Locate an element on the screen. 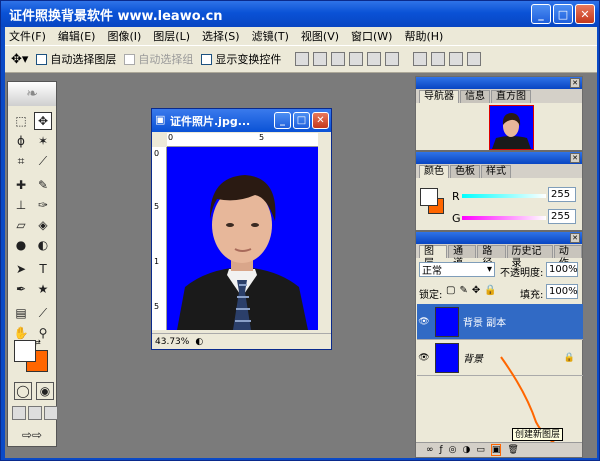  layer-name: 背景 is located at coordinates (473, 357).